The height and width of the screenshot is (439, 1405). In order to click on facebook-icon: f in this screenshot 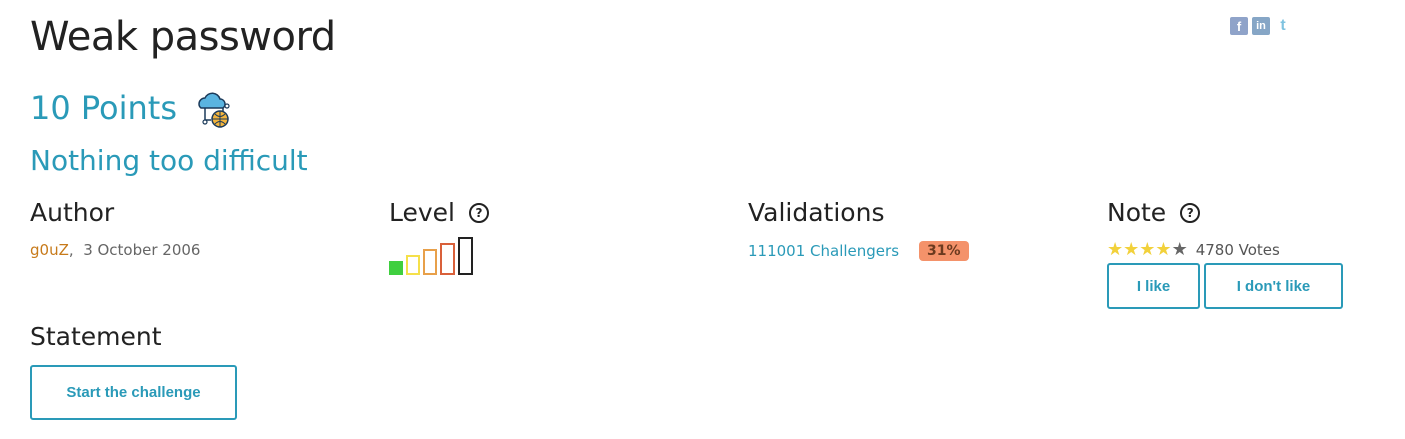, I will do `click(1239, 26)`.